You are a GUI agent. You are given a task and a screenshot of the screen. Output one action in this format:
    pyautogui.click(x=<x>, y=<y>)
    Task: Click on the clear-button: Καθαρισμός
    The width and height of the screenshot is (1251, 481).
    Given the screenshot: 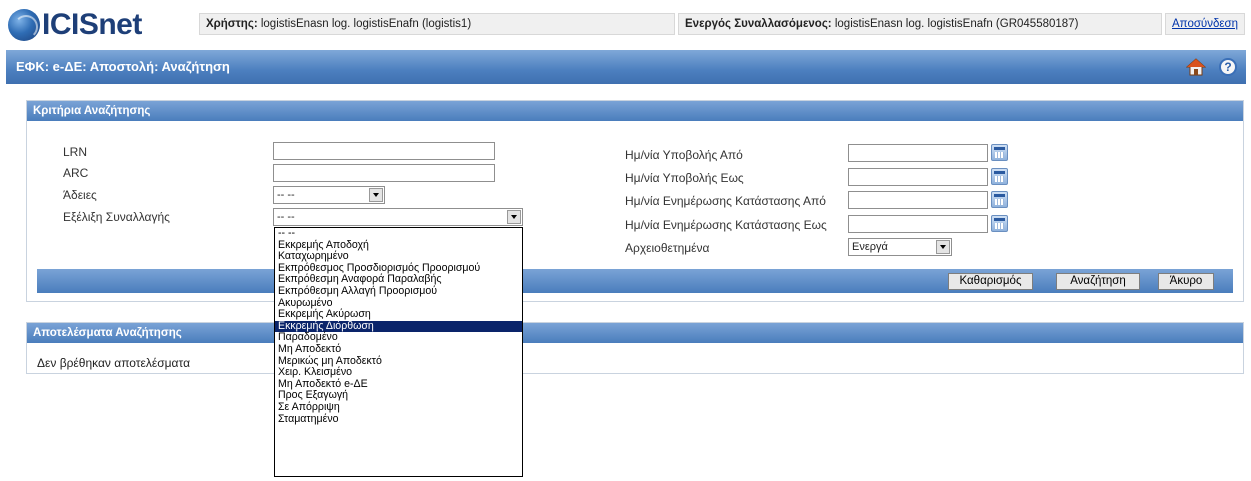 What is the action you would take?
    pyautogui.click(x=990, y=281)
    